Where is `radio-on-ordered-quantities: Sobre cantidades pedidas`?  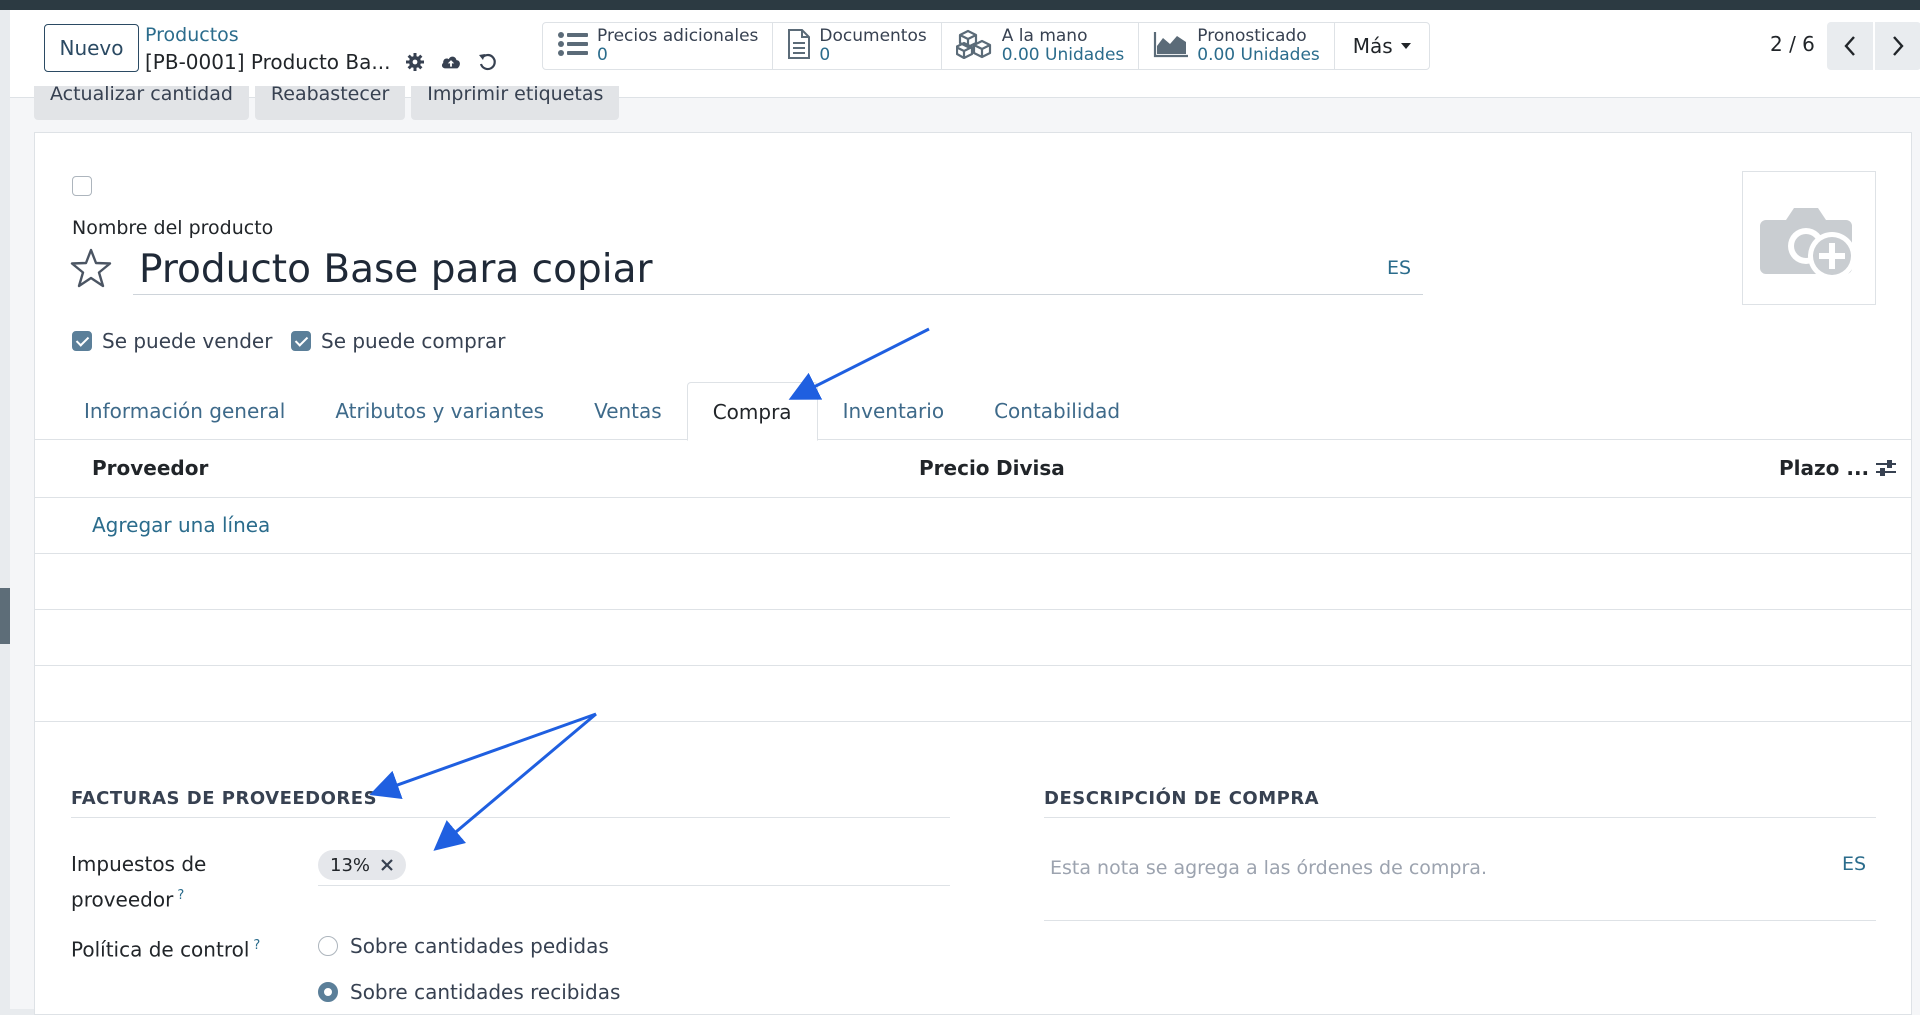 radio-on-ordered-quantities: Sobre cantidades pedidas is located at coordinates (463, 946).